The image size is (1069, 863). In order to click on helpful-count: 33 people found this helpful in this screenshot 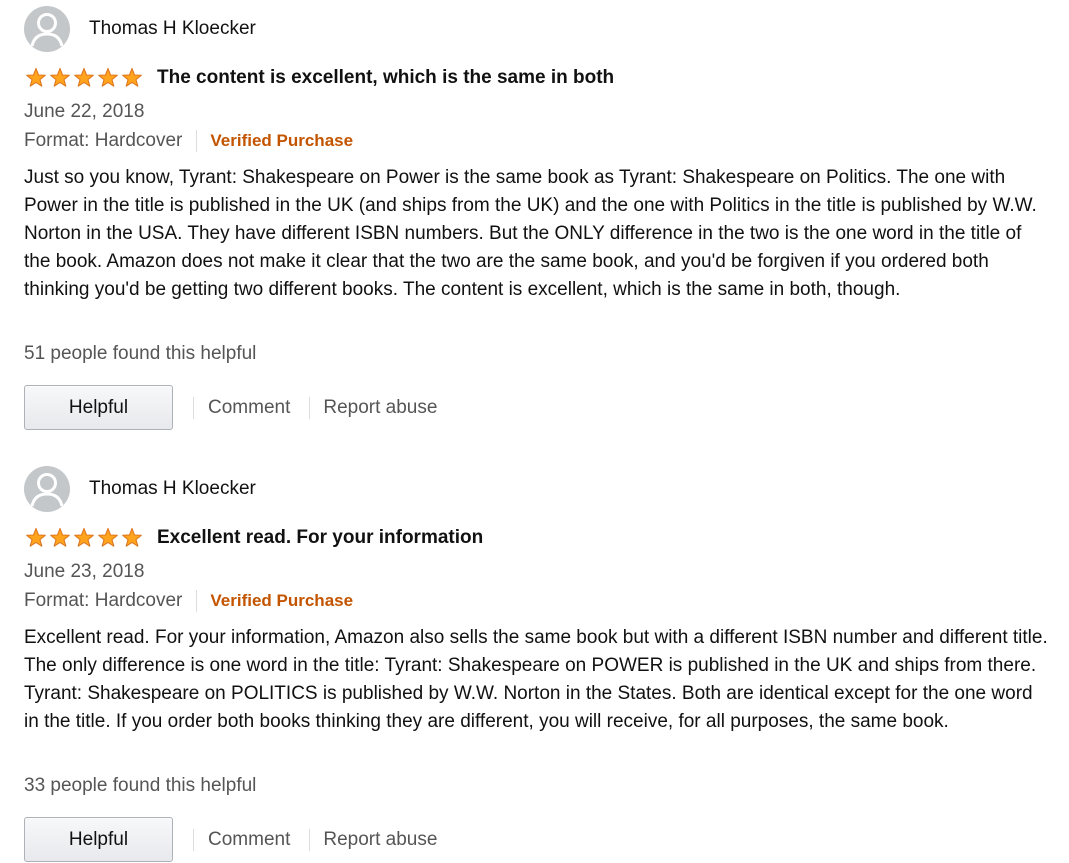, I will do `click(140, 785)`.